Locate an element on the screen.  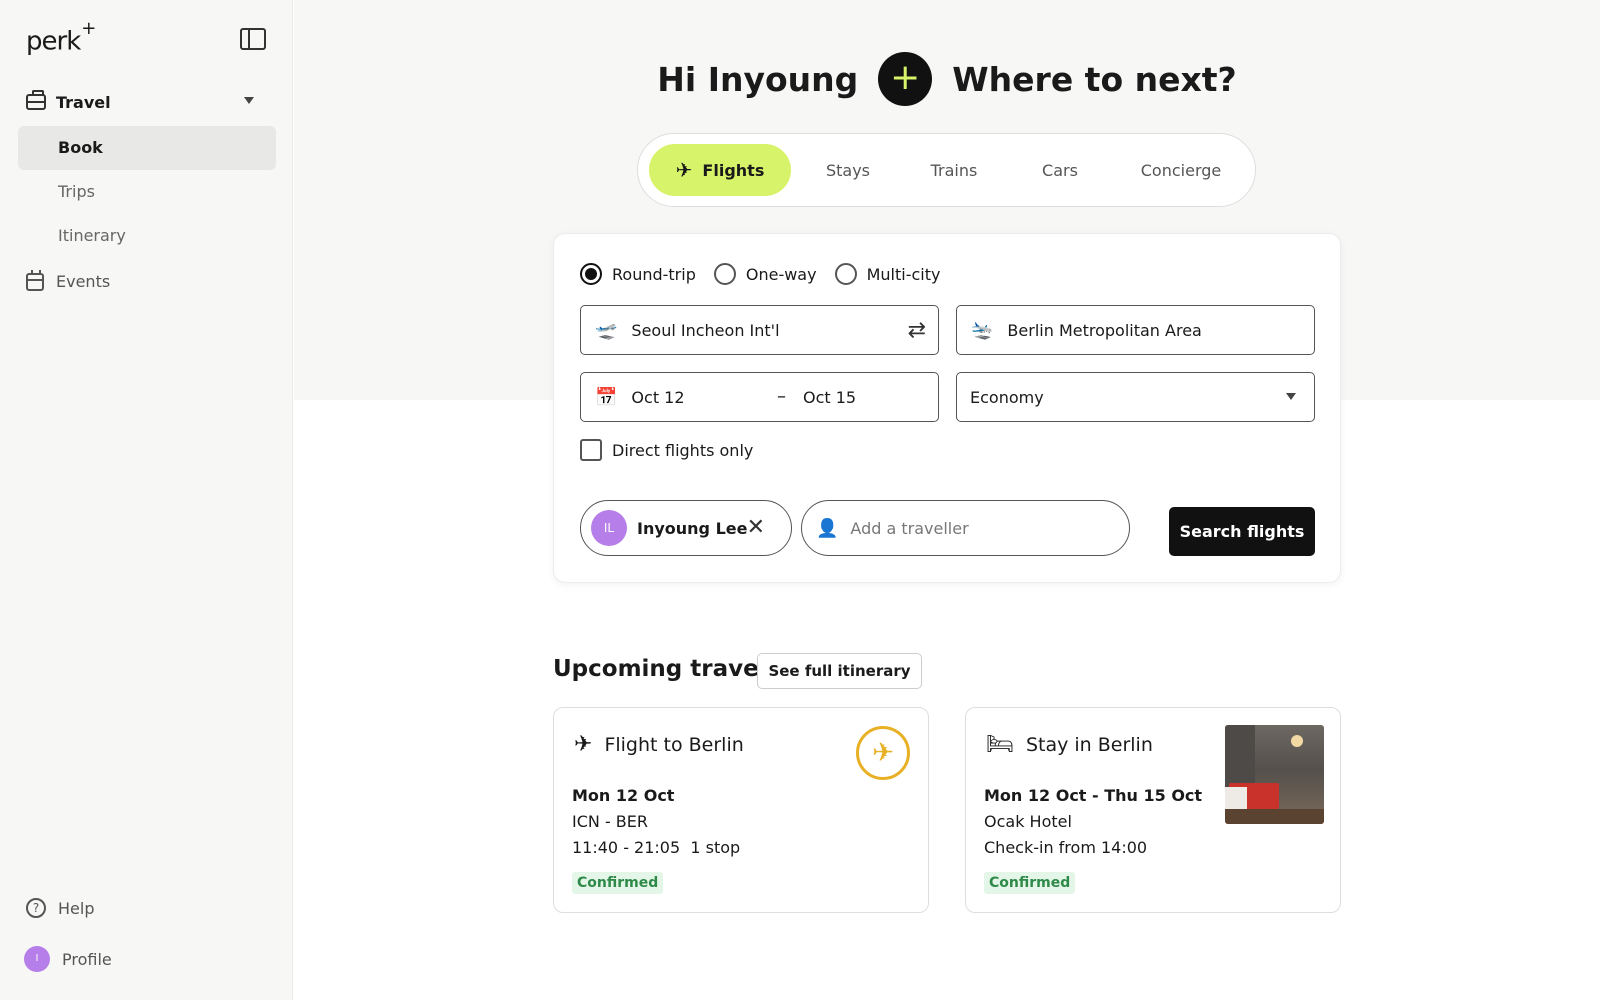
greeting-text: Hi Inyoung is located at coordinates (758, 79).